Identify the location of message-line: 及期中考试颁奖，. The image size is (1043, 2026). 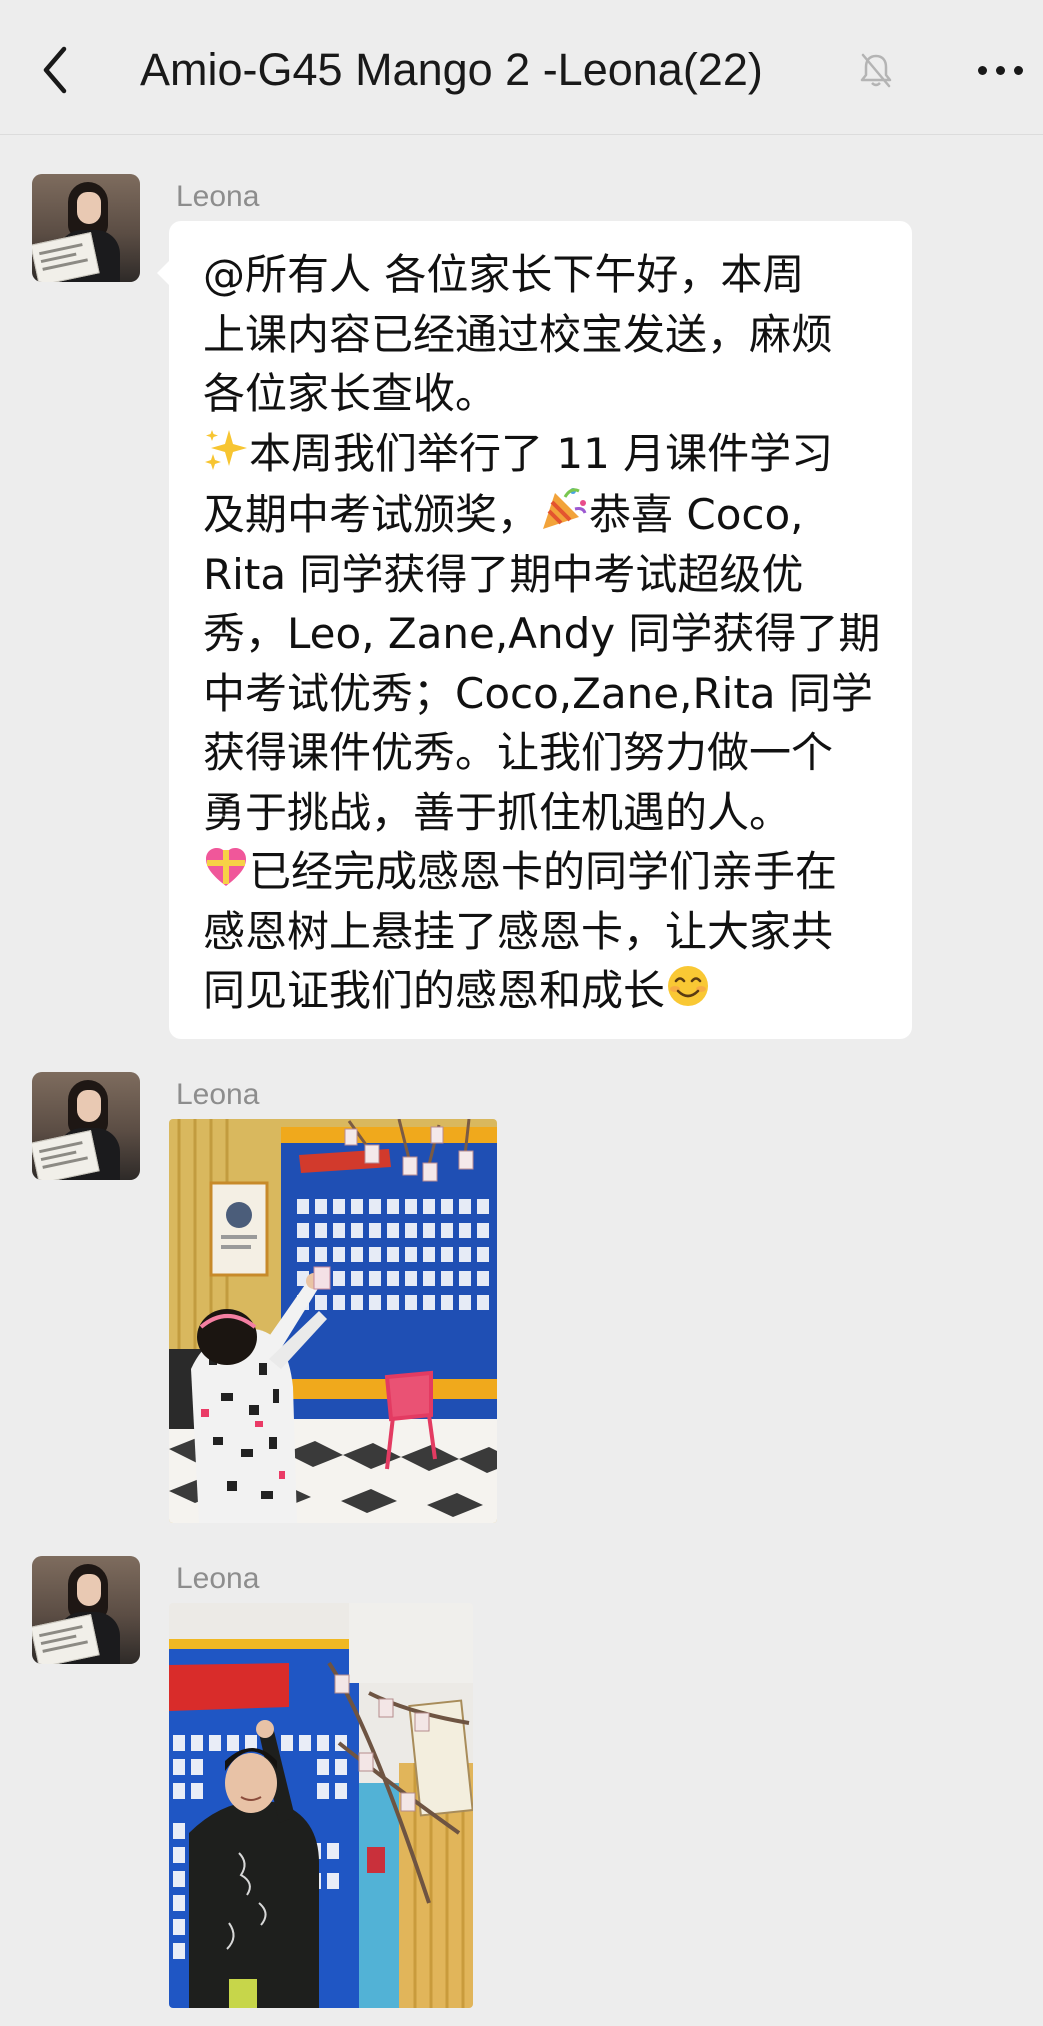
(371, 514).